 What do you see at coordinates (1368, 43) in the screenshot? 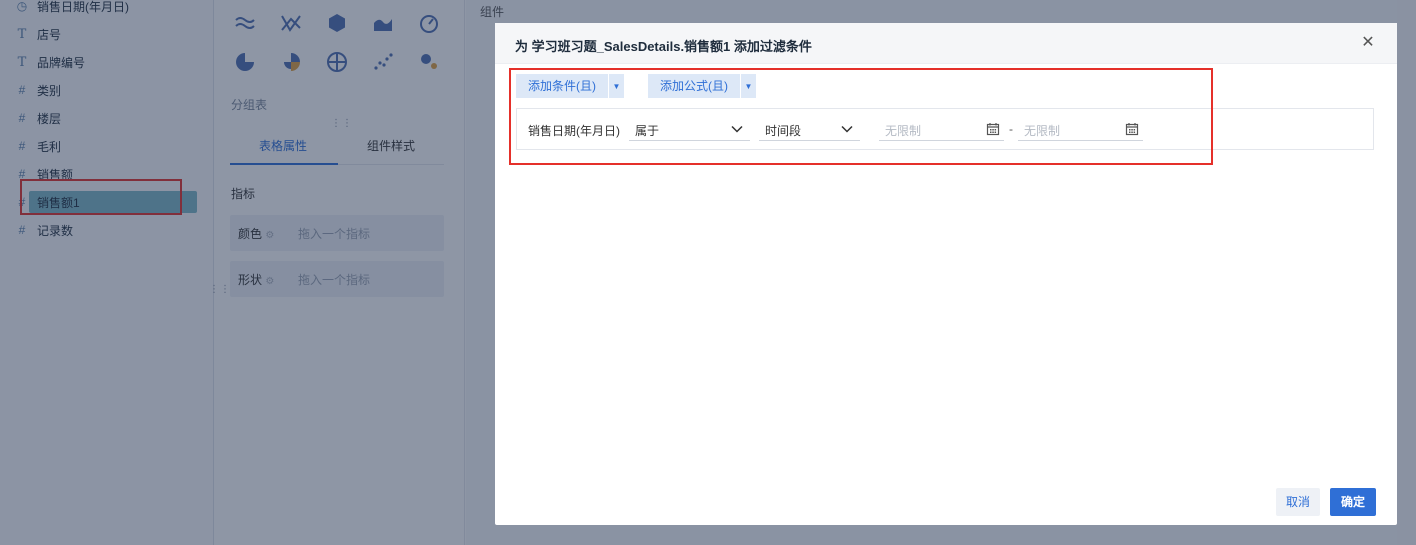
I see `close-icon: ✕` at bounding box center [1368, 43].